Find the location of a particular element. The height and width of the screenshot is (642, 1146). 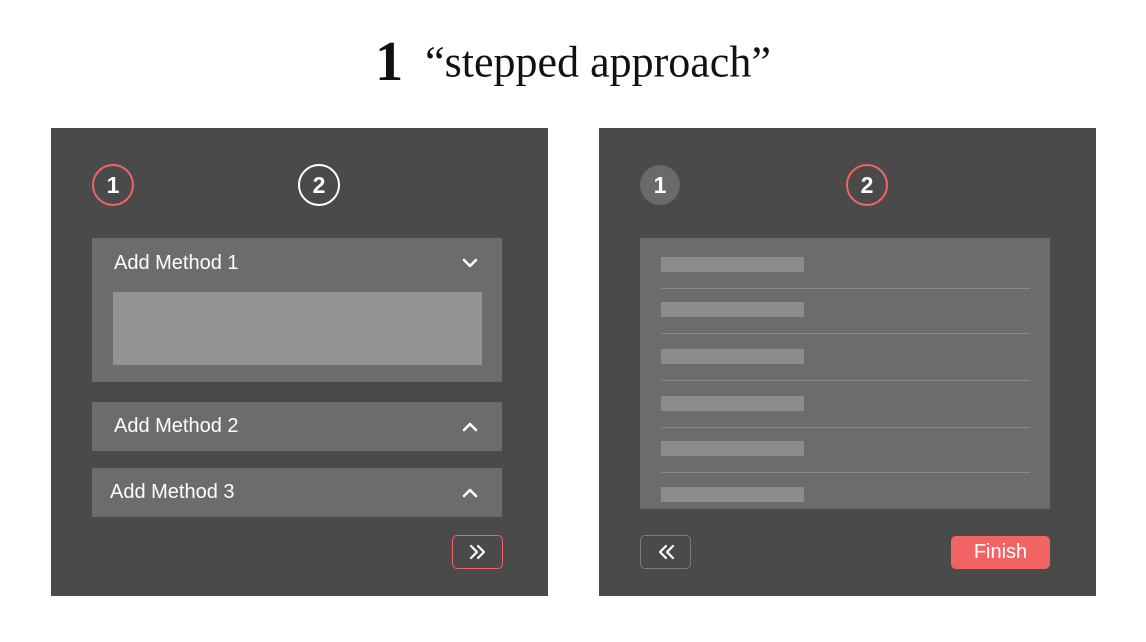

step-indicator-2: 2 is located at coordinates (319, 185).